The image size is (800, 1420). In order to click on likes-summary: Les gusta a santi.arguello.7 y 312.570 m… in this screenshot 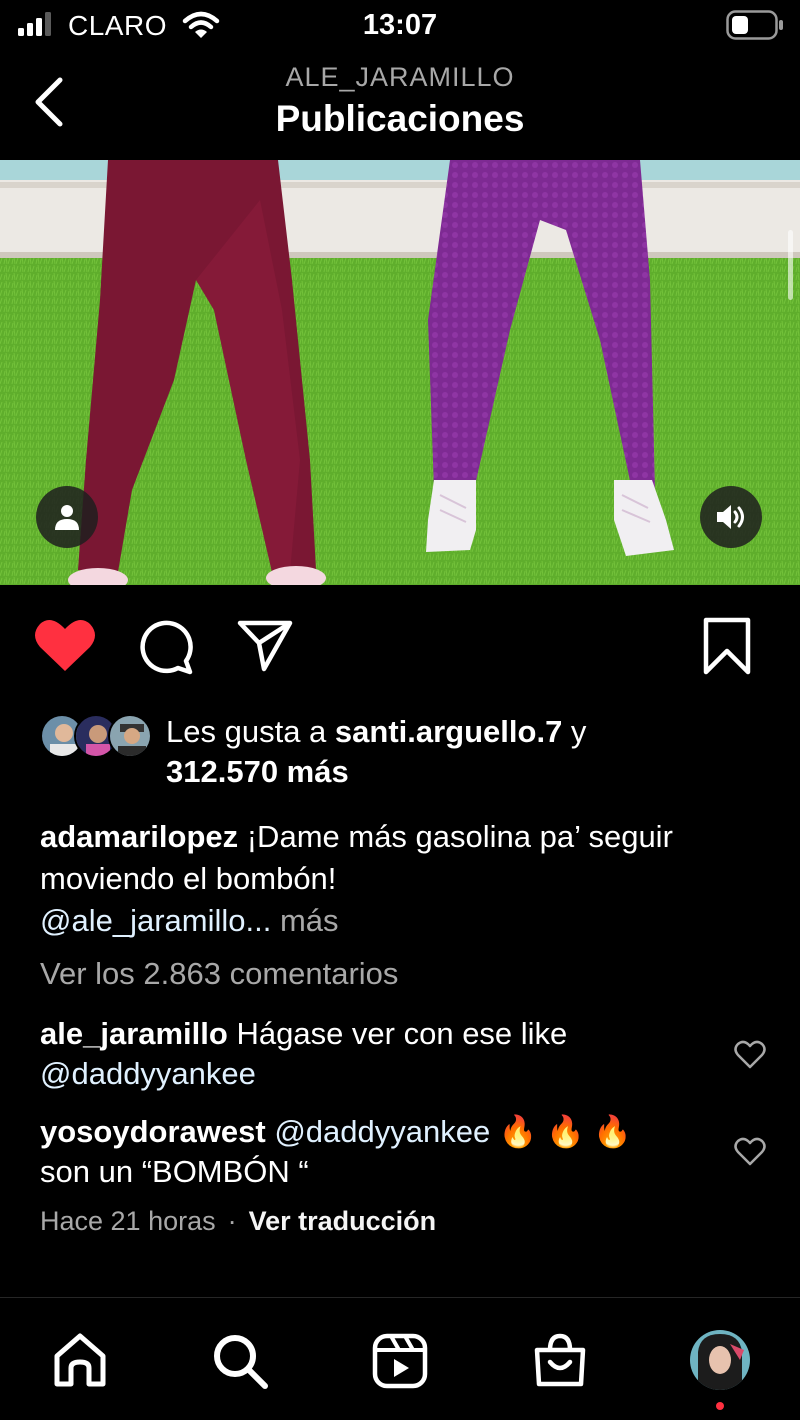, I will do `click(405, 752)`.